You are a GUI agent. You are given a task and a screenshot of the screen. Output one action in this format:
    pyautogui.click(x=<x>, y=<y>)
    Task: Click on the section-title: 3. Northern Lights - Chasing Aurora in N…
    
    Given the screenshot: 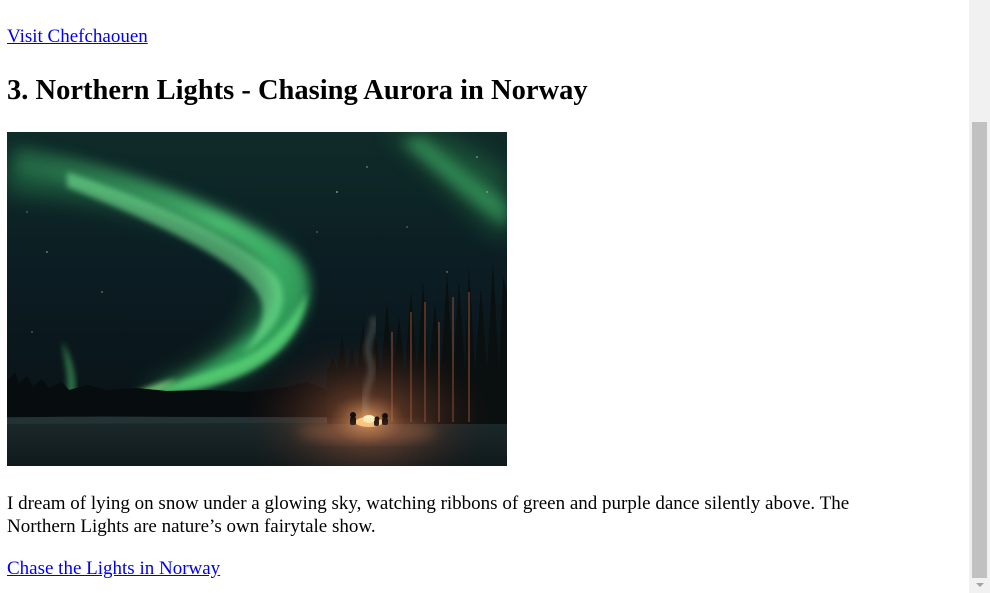 What is the action you would take?
    pyautogui.click(x=297, y=90)
    